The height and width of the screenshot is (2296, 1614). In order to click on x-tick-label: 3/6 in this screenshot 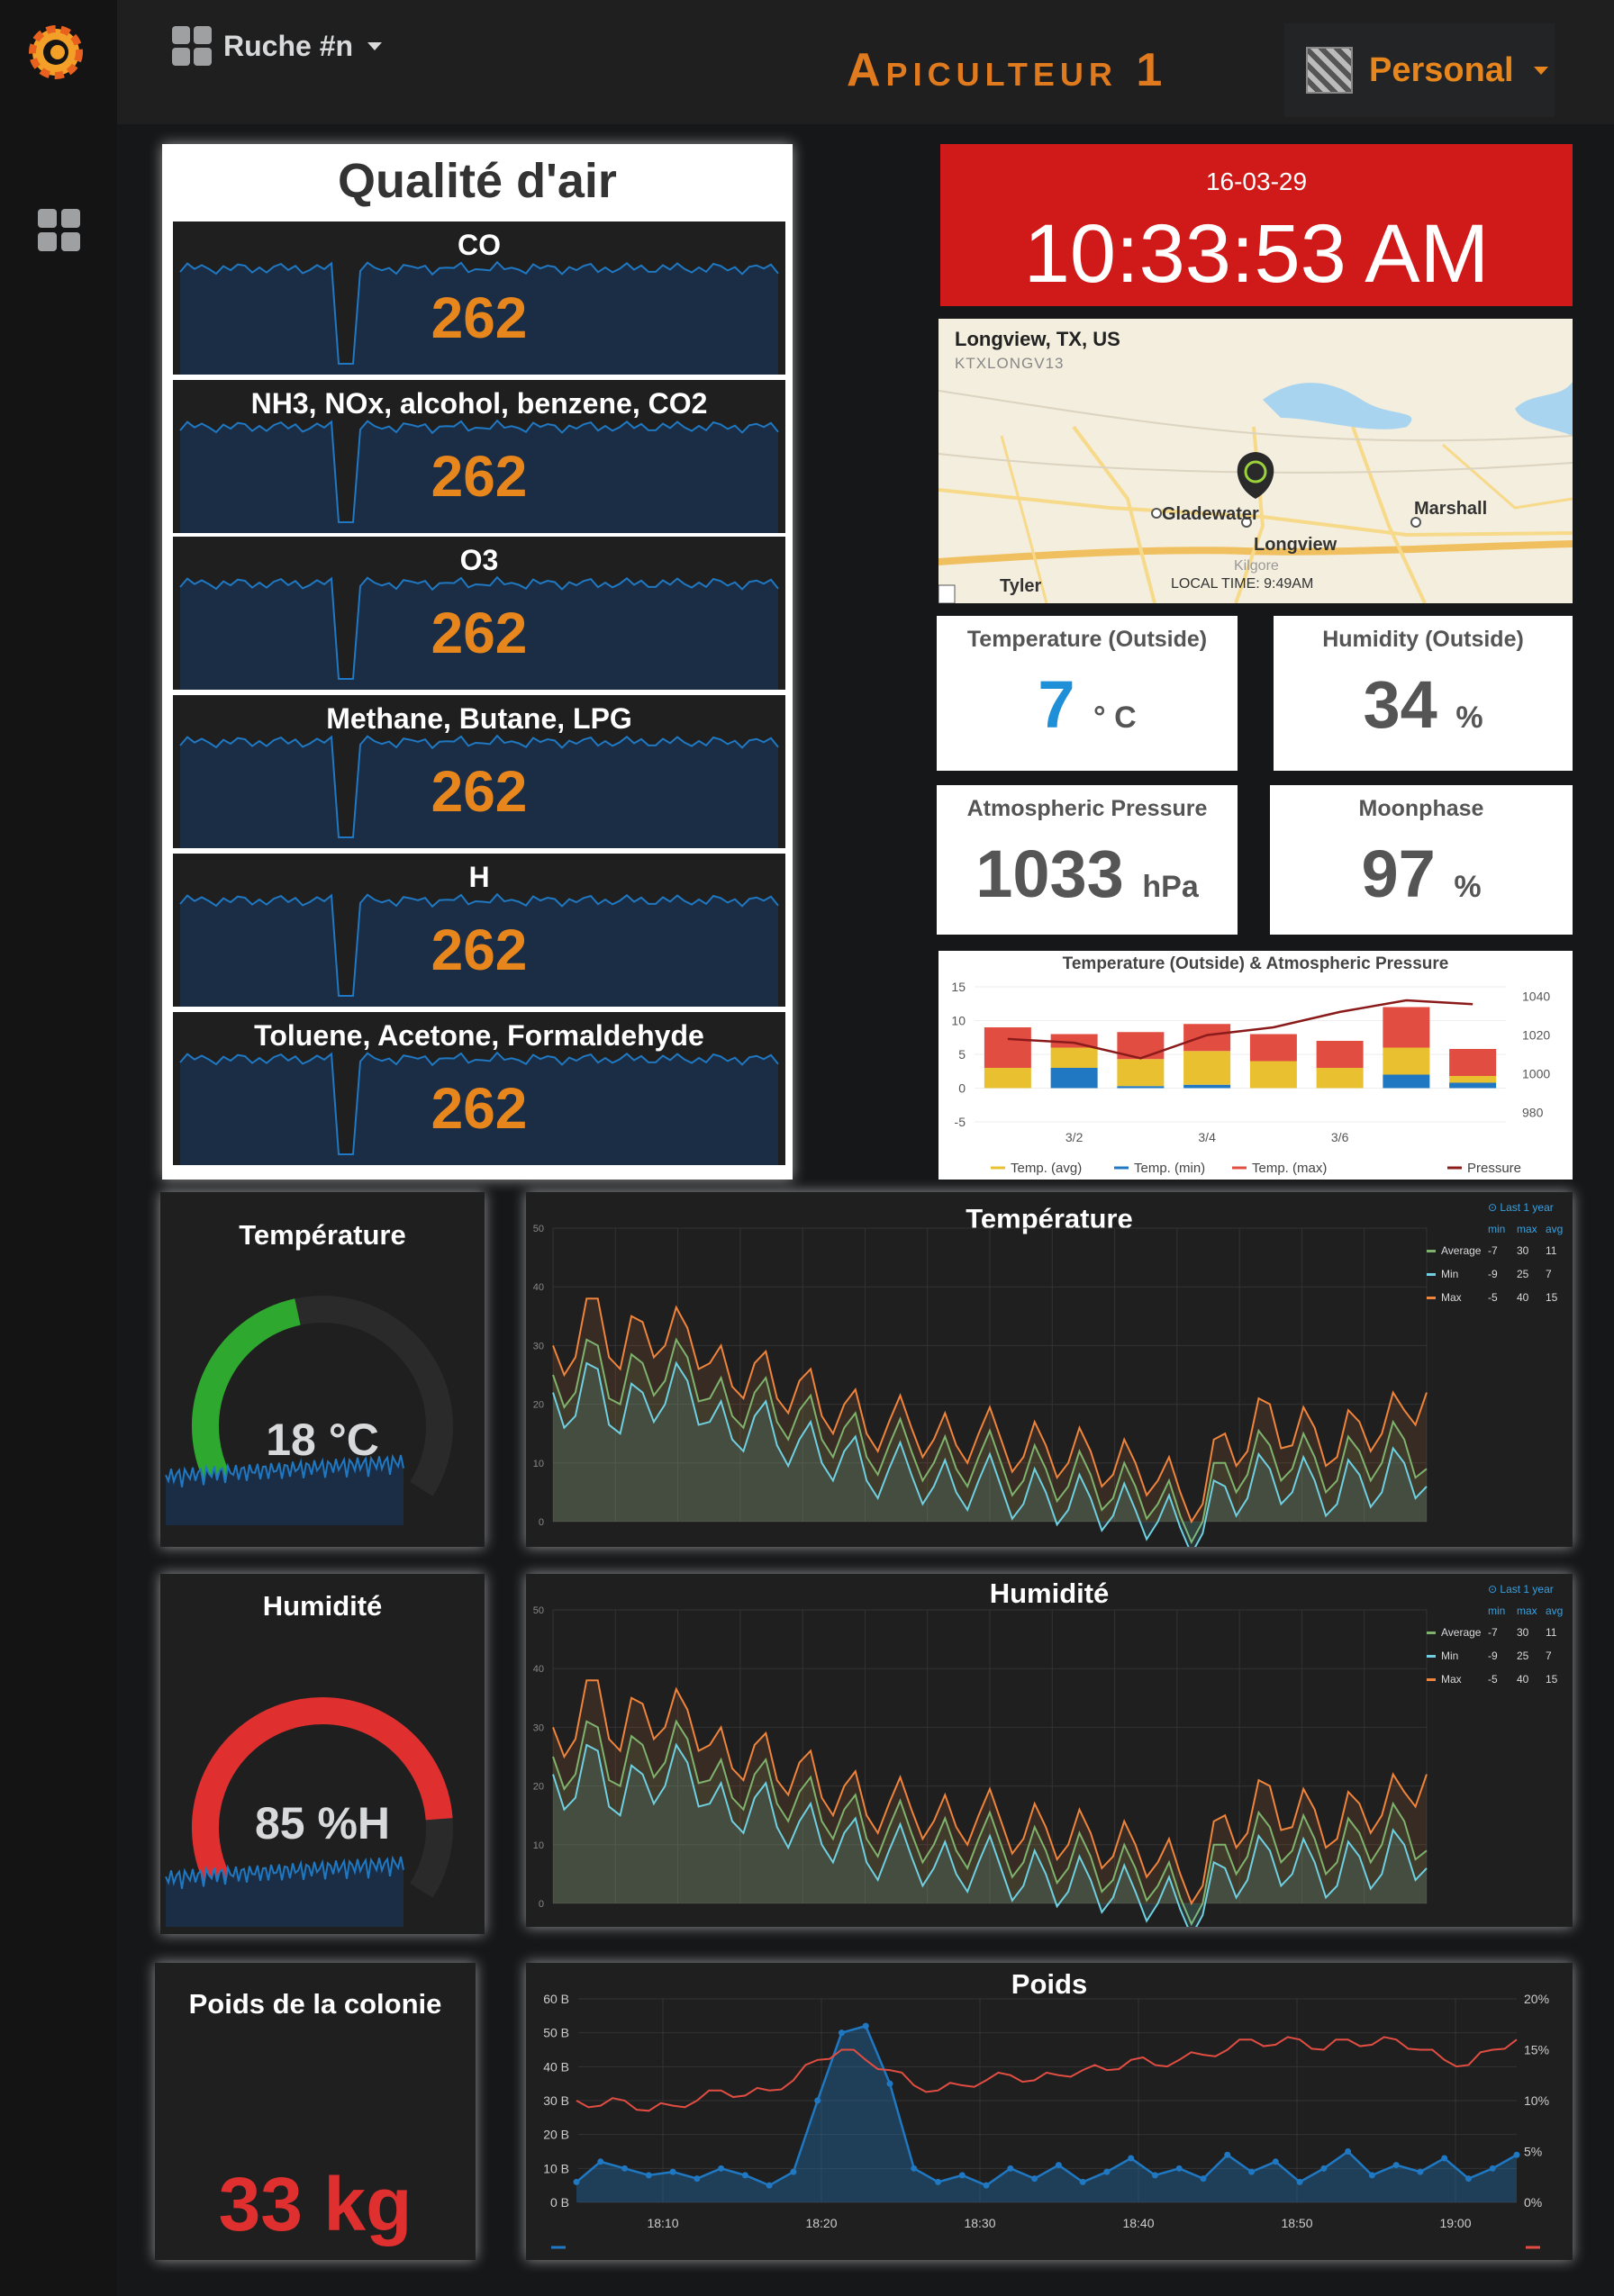, I will do `click(1340, 1137)`.